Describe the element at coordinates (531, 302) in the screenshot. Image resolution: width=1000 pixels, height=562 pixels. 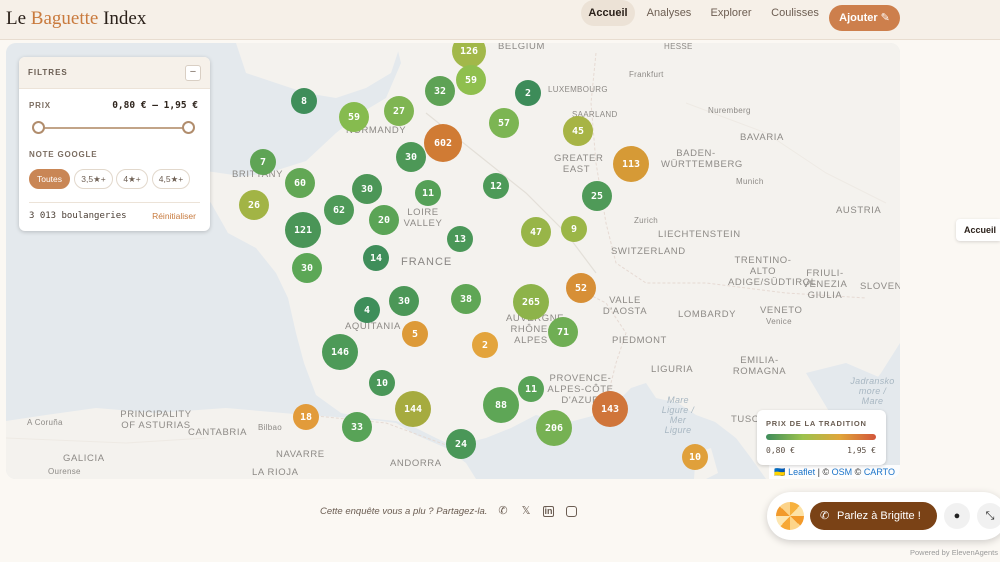
I see `cluster-marker: 265` at that location.